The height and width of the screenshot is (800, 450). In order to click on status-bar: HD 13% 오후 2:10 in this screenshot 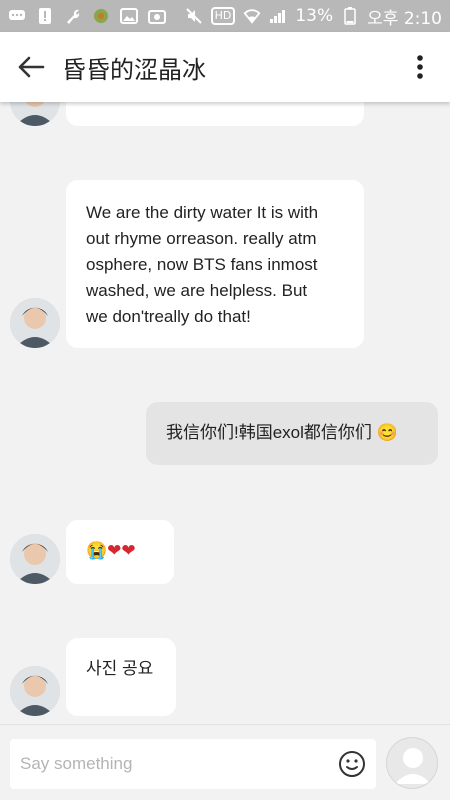, I will do `click(225, 16)`.